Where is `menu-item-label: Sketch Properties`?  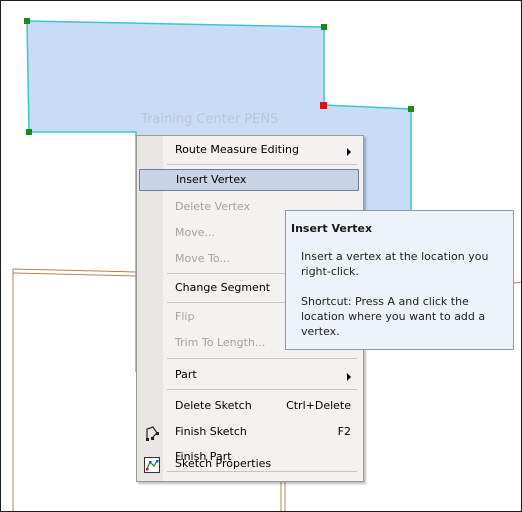 menu-item-label: Sketch Properties is located at coordinates (223, 463).